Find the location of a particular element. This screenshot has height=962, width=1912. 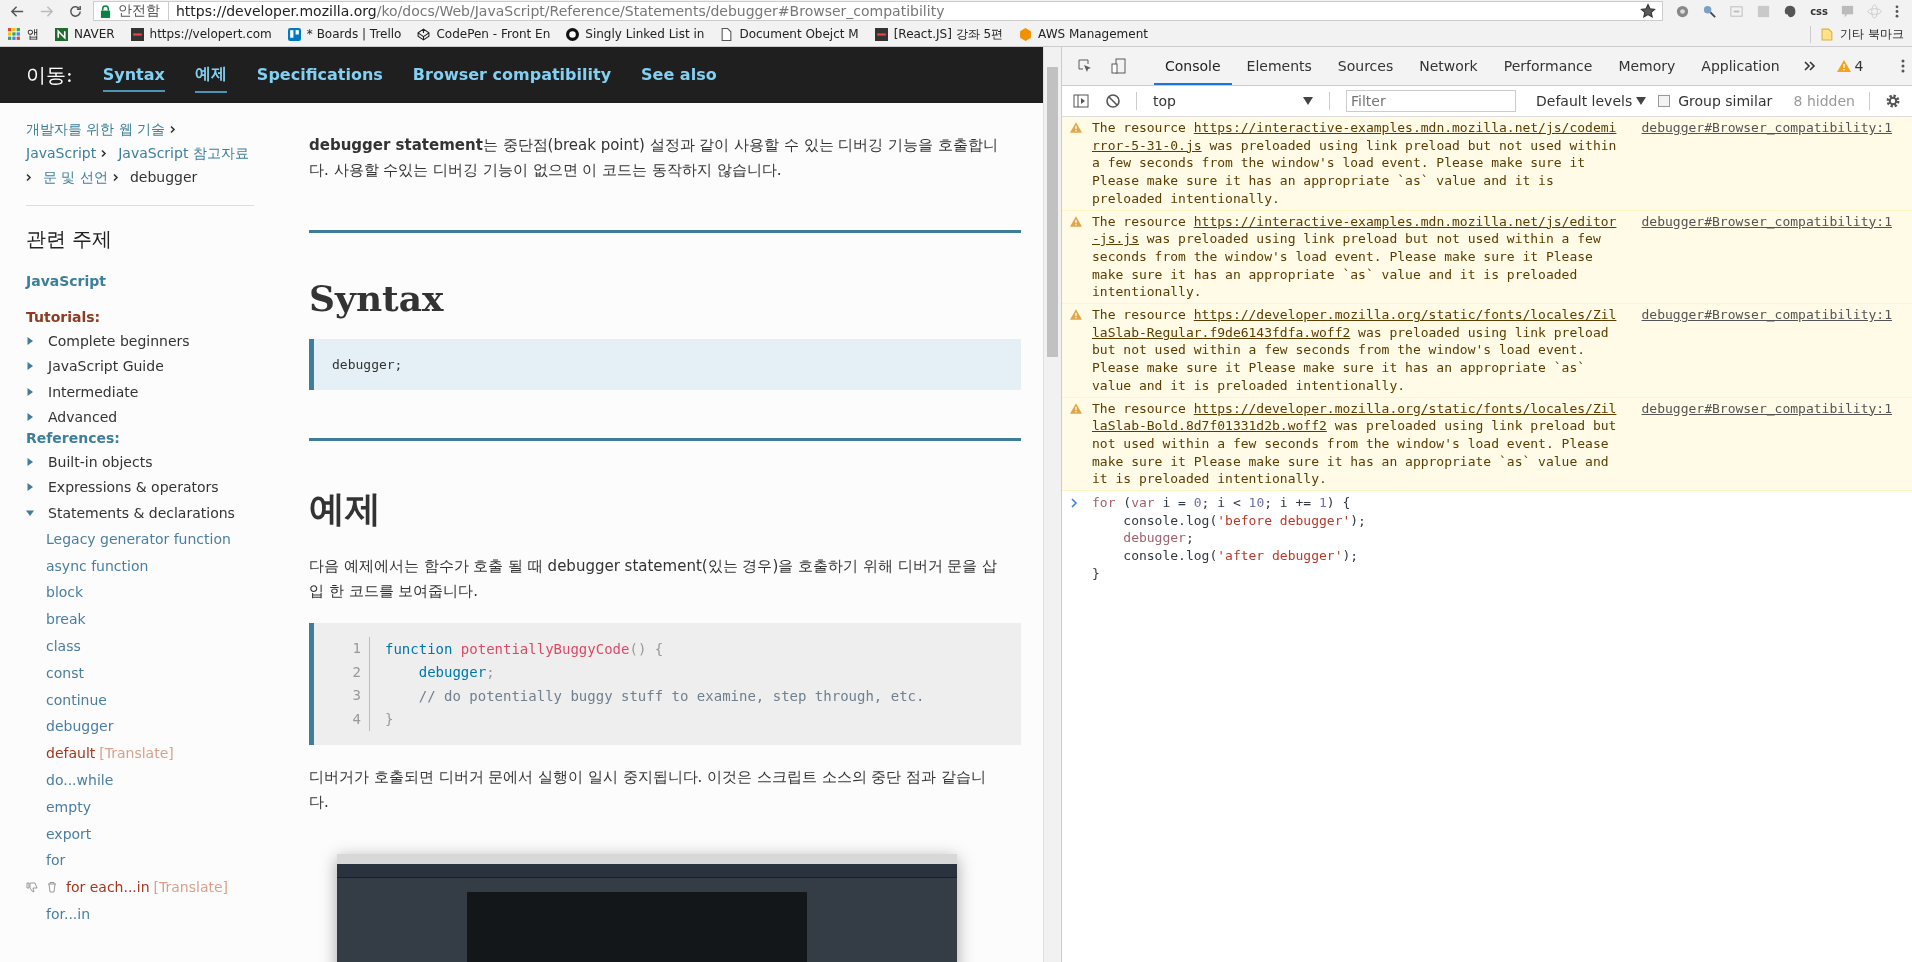

url-field: 안전함 https://developer.mozilla.org/ko/docs/Web/JavaScript/Reference/Statements/debugger#Browser_compatibility is located at coordinates (878, 11).